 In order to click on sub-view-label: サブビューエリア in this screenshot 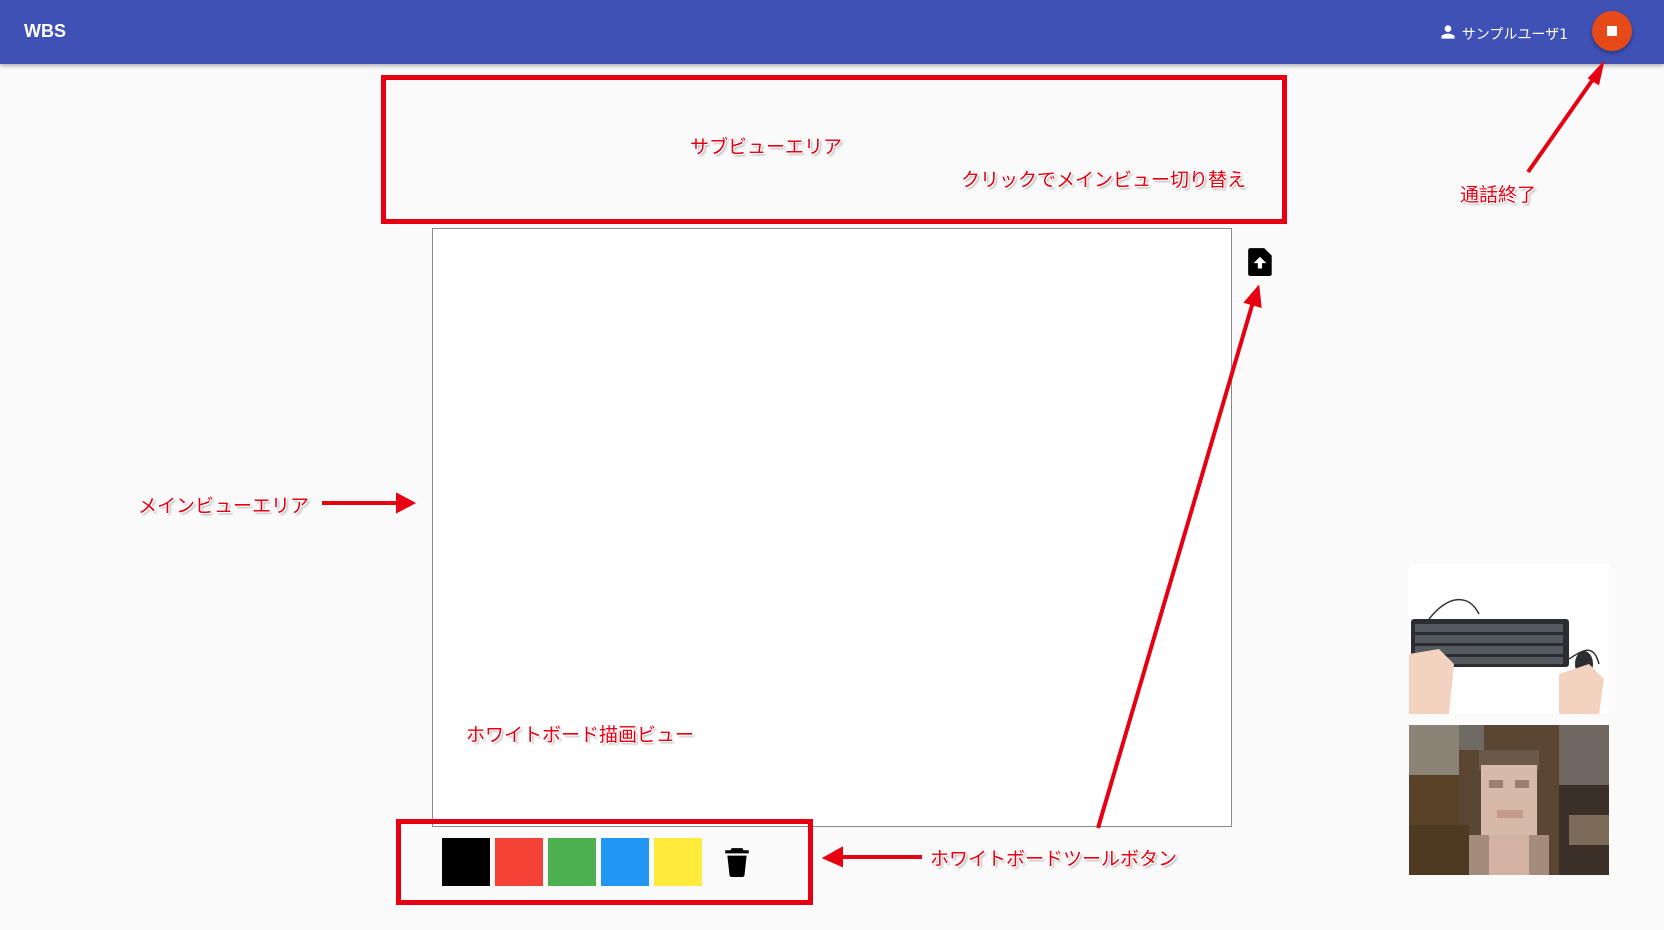, I will do `click(766, 147)`.